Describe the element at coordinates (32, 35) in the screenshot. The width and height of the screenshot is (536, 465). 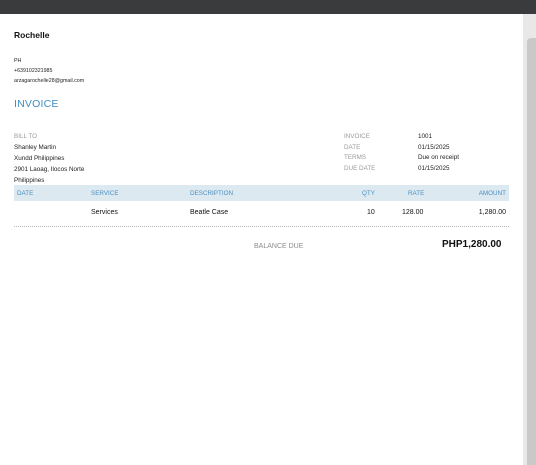
I see `company-name: Rochelle` at that location.